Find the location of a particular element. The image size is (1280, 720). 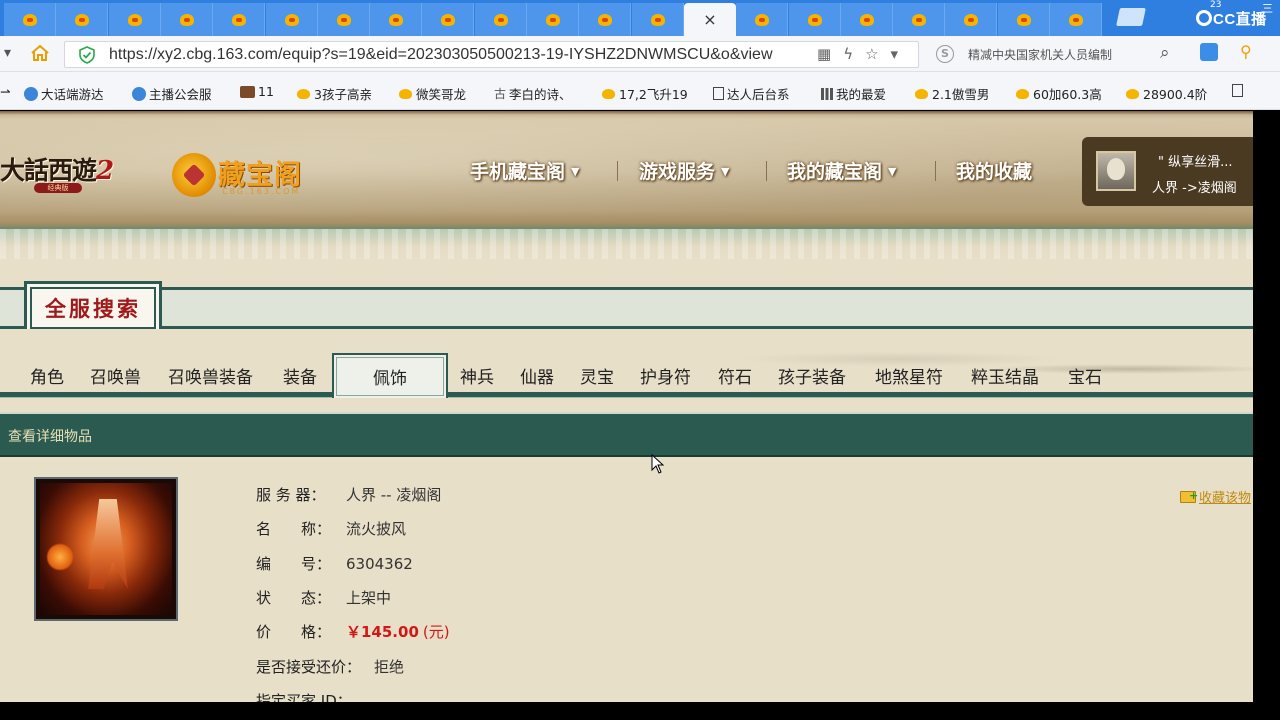

overlay-corner-menu: 三 is located at coordinates (1267, 8).